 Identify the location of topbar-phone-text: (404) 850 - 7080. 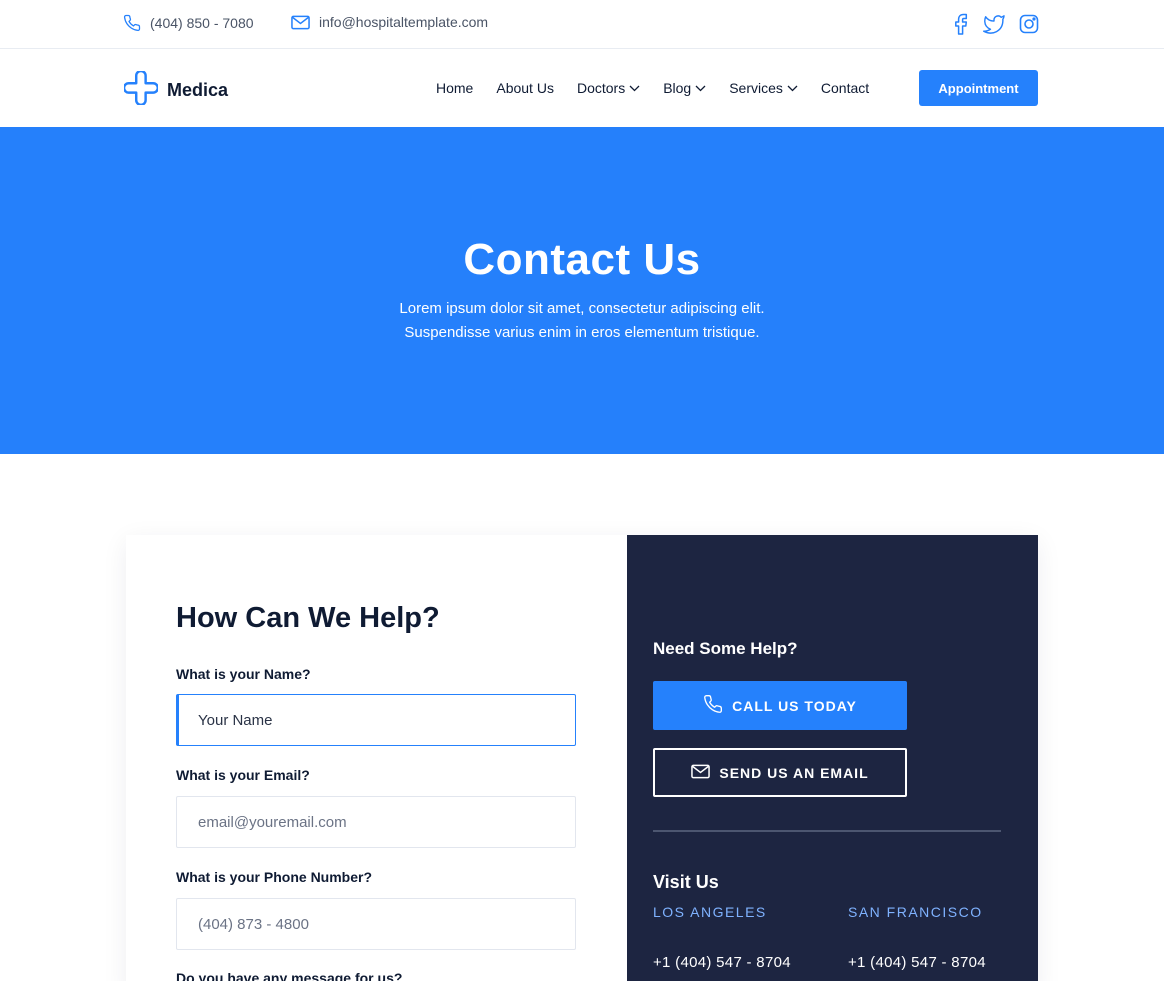
(202, 23).